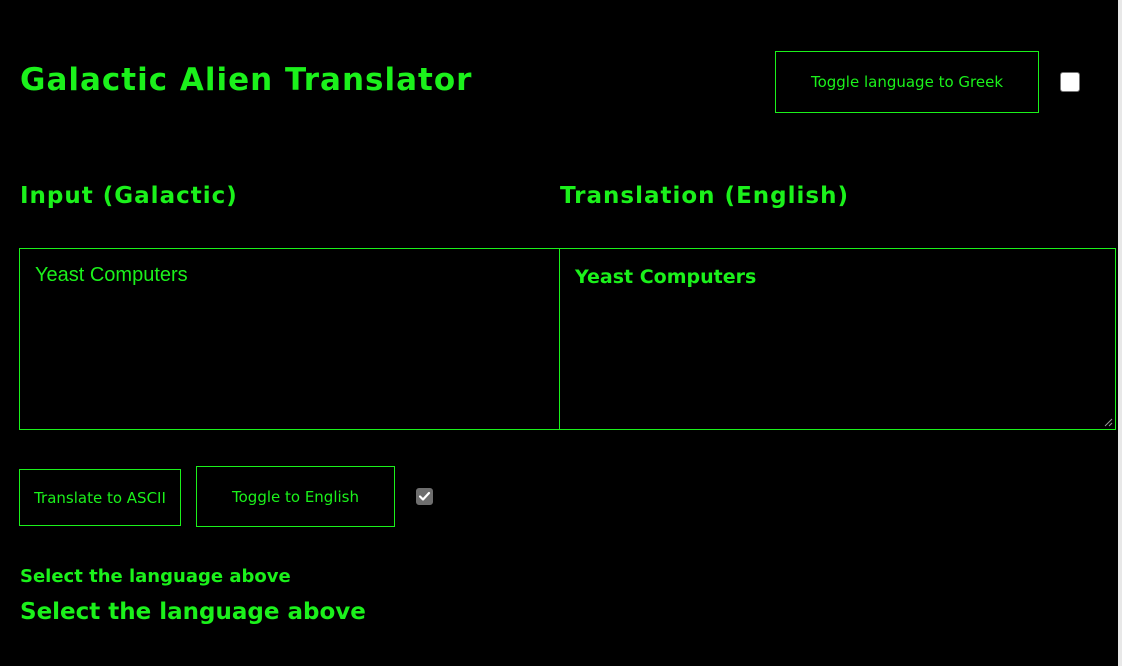 This screenshot has height=666, width=1122. Describe the element at coordinates (246, 80) in the screenshot. I see `page-title: Galactic Alien Translator` at that location.